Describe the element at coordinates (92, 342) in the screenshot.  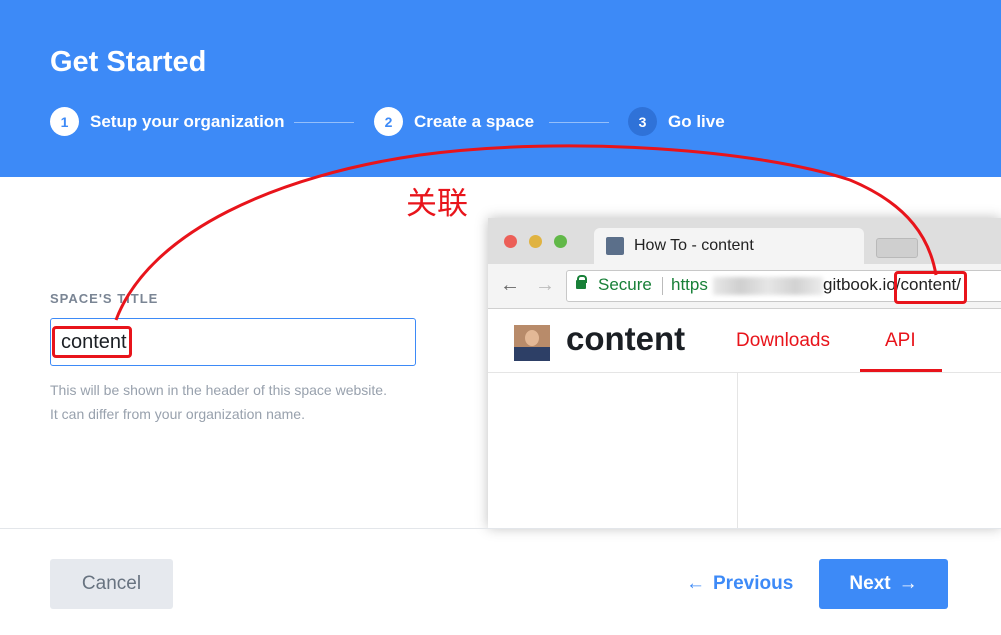
I see `annotation-box-input` at that location.